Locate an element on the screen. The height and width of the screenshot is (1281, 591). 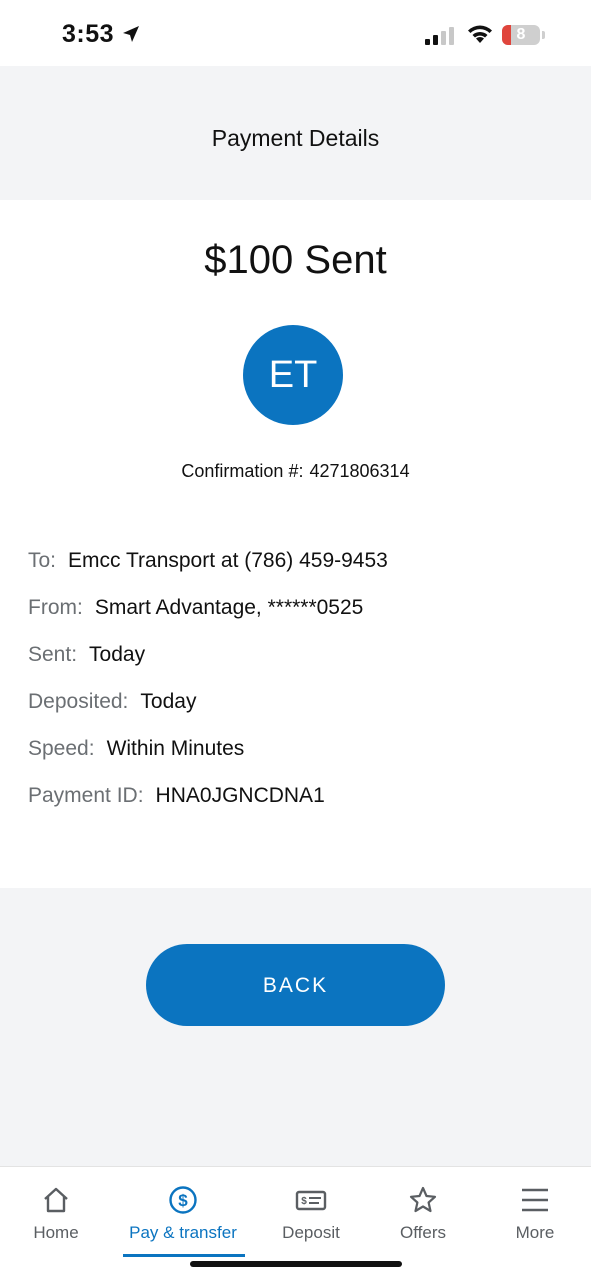
detail-value: Smart Advantage, ******0525 is located at coordinates (229, 607).